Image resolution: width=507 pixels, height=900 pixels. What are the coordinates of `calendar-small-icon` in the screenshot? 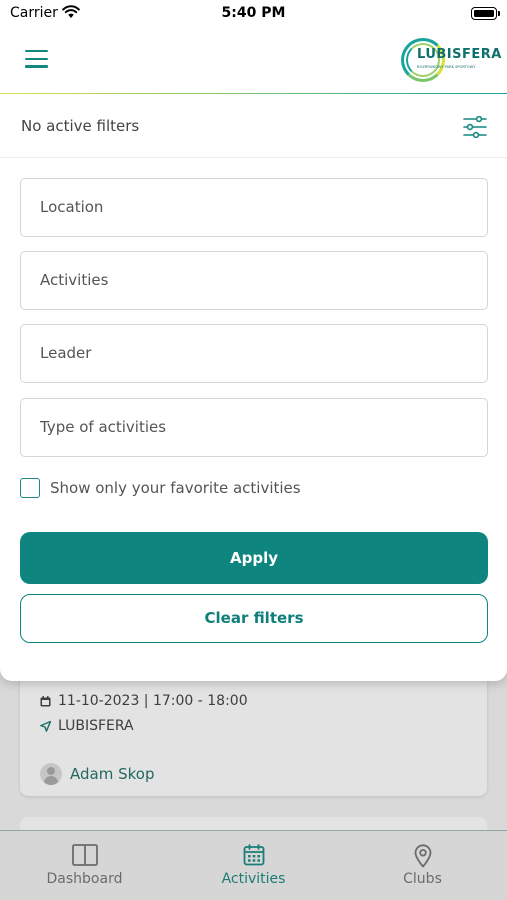 It's located at (45, 700).